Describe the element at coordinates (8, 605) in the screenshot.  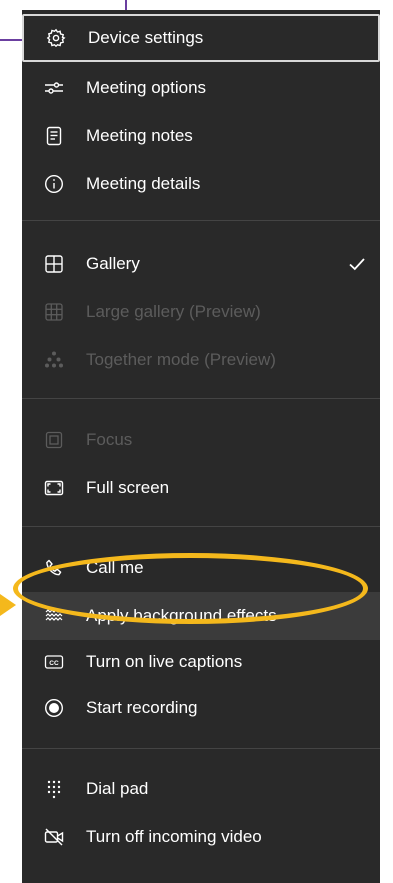
I see `callout-pointer` at that location.